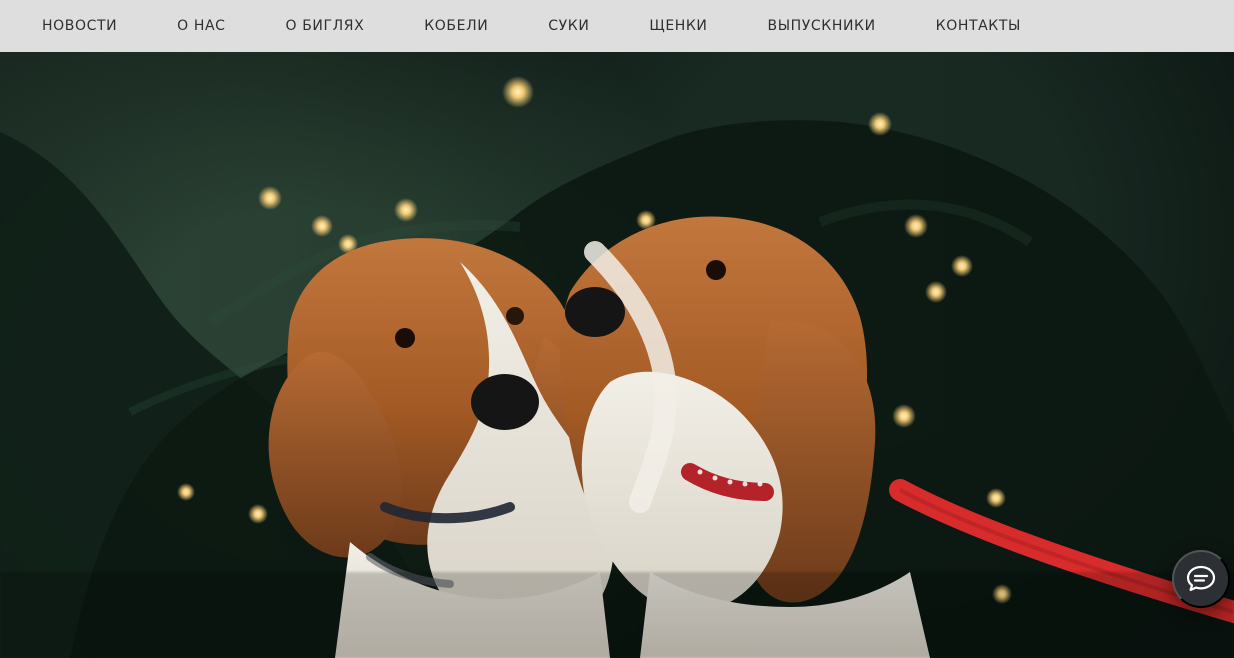 The width and height of the screenshot is (1234, 658). Describe the element at coordinates (568, 26) in the screenshot. I see `nav-item-females: СУКИ` at that location.